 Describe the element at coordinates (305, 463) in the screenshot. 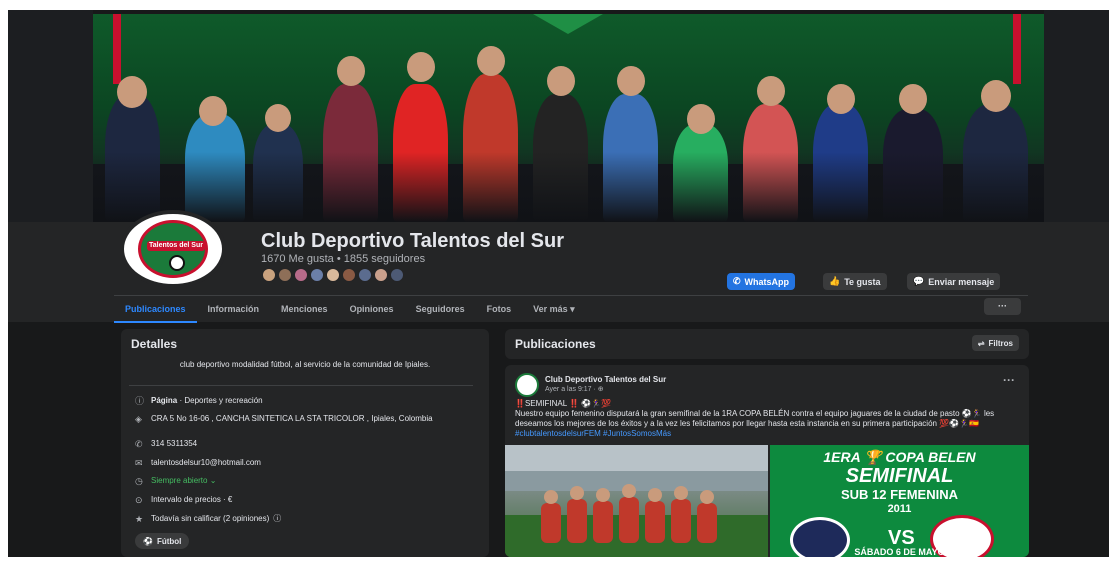

I see `email-row: ✉ talentosdelsur10@hotmail.com` at that location.